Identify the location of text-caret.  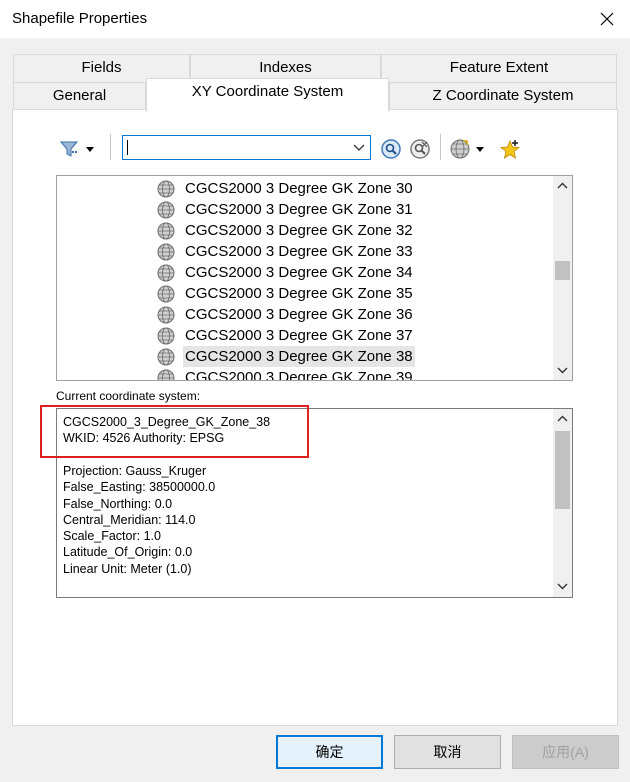
(127, 147).